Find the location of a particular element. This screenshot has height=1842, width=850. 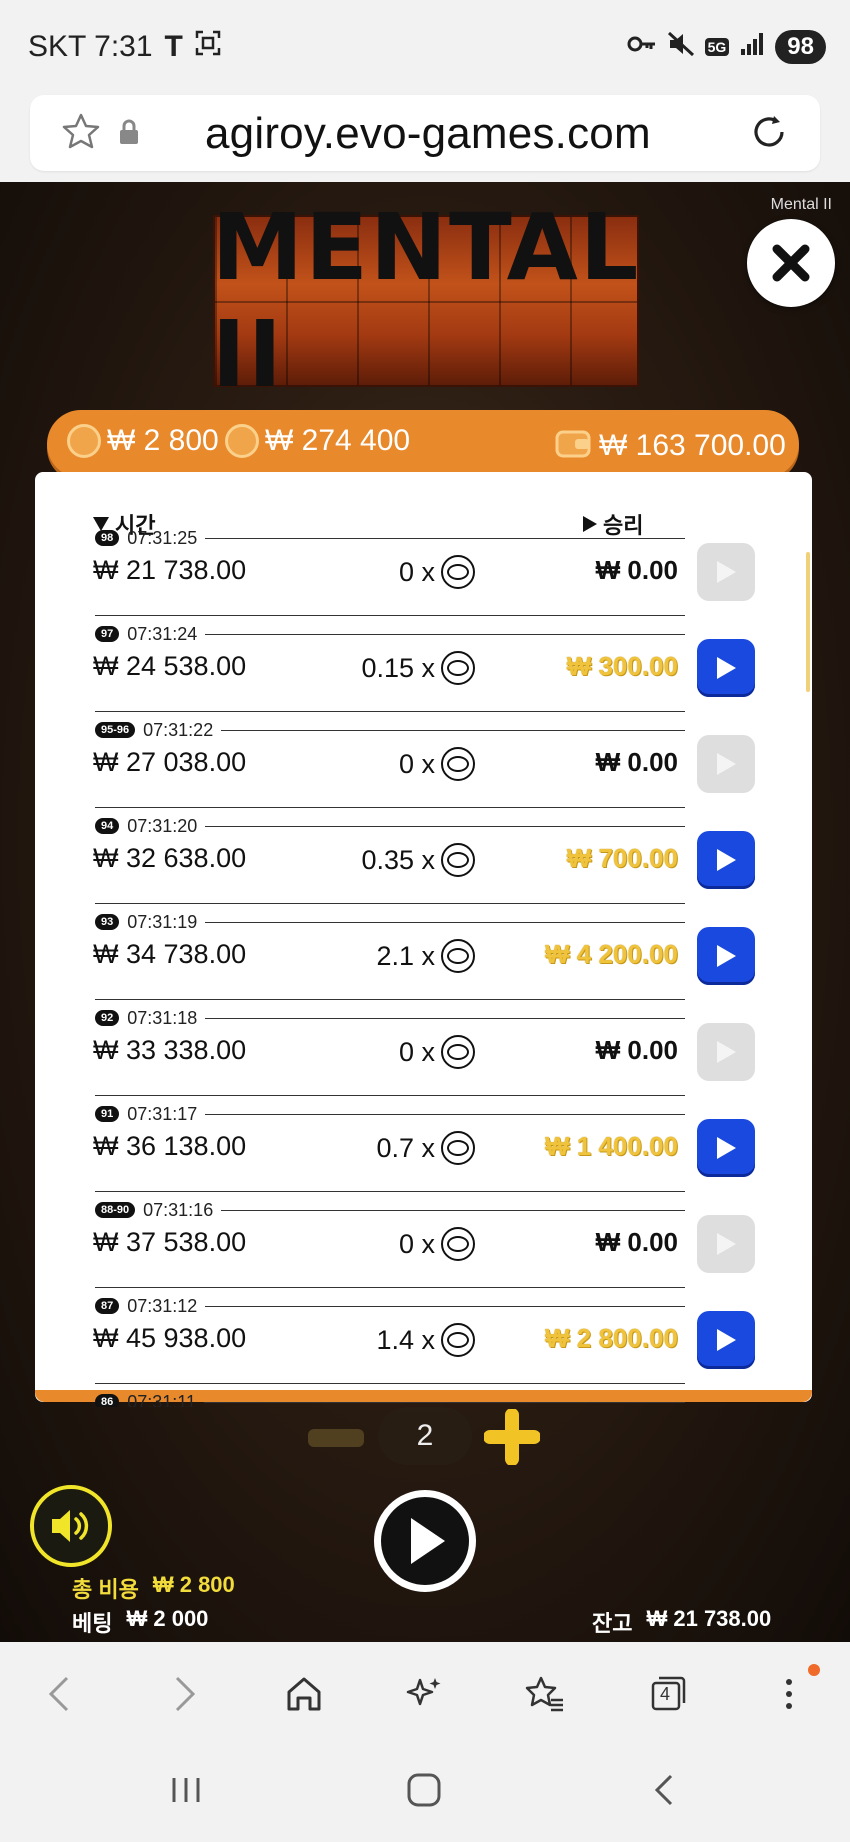

multiplier-value: 1.4 x is located at coordinates (405, 1339).